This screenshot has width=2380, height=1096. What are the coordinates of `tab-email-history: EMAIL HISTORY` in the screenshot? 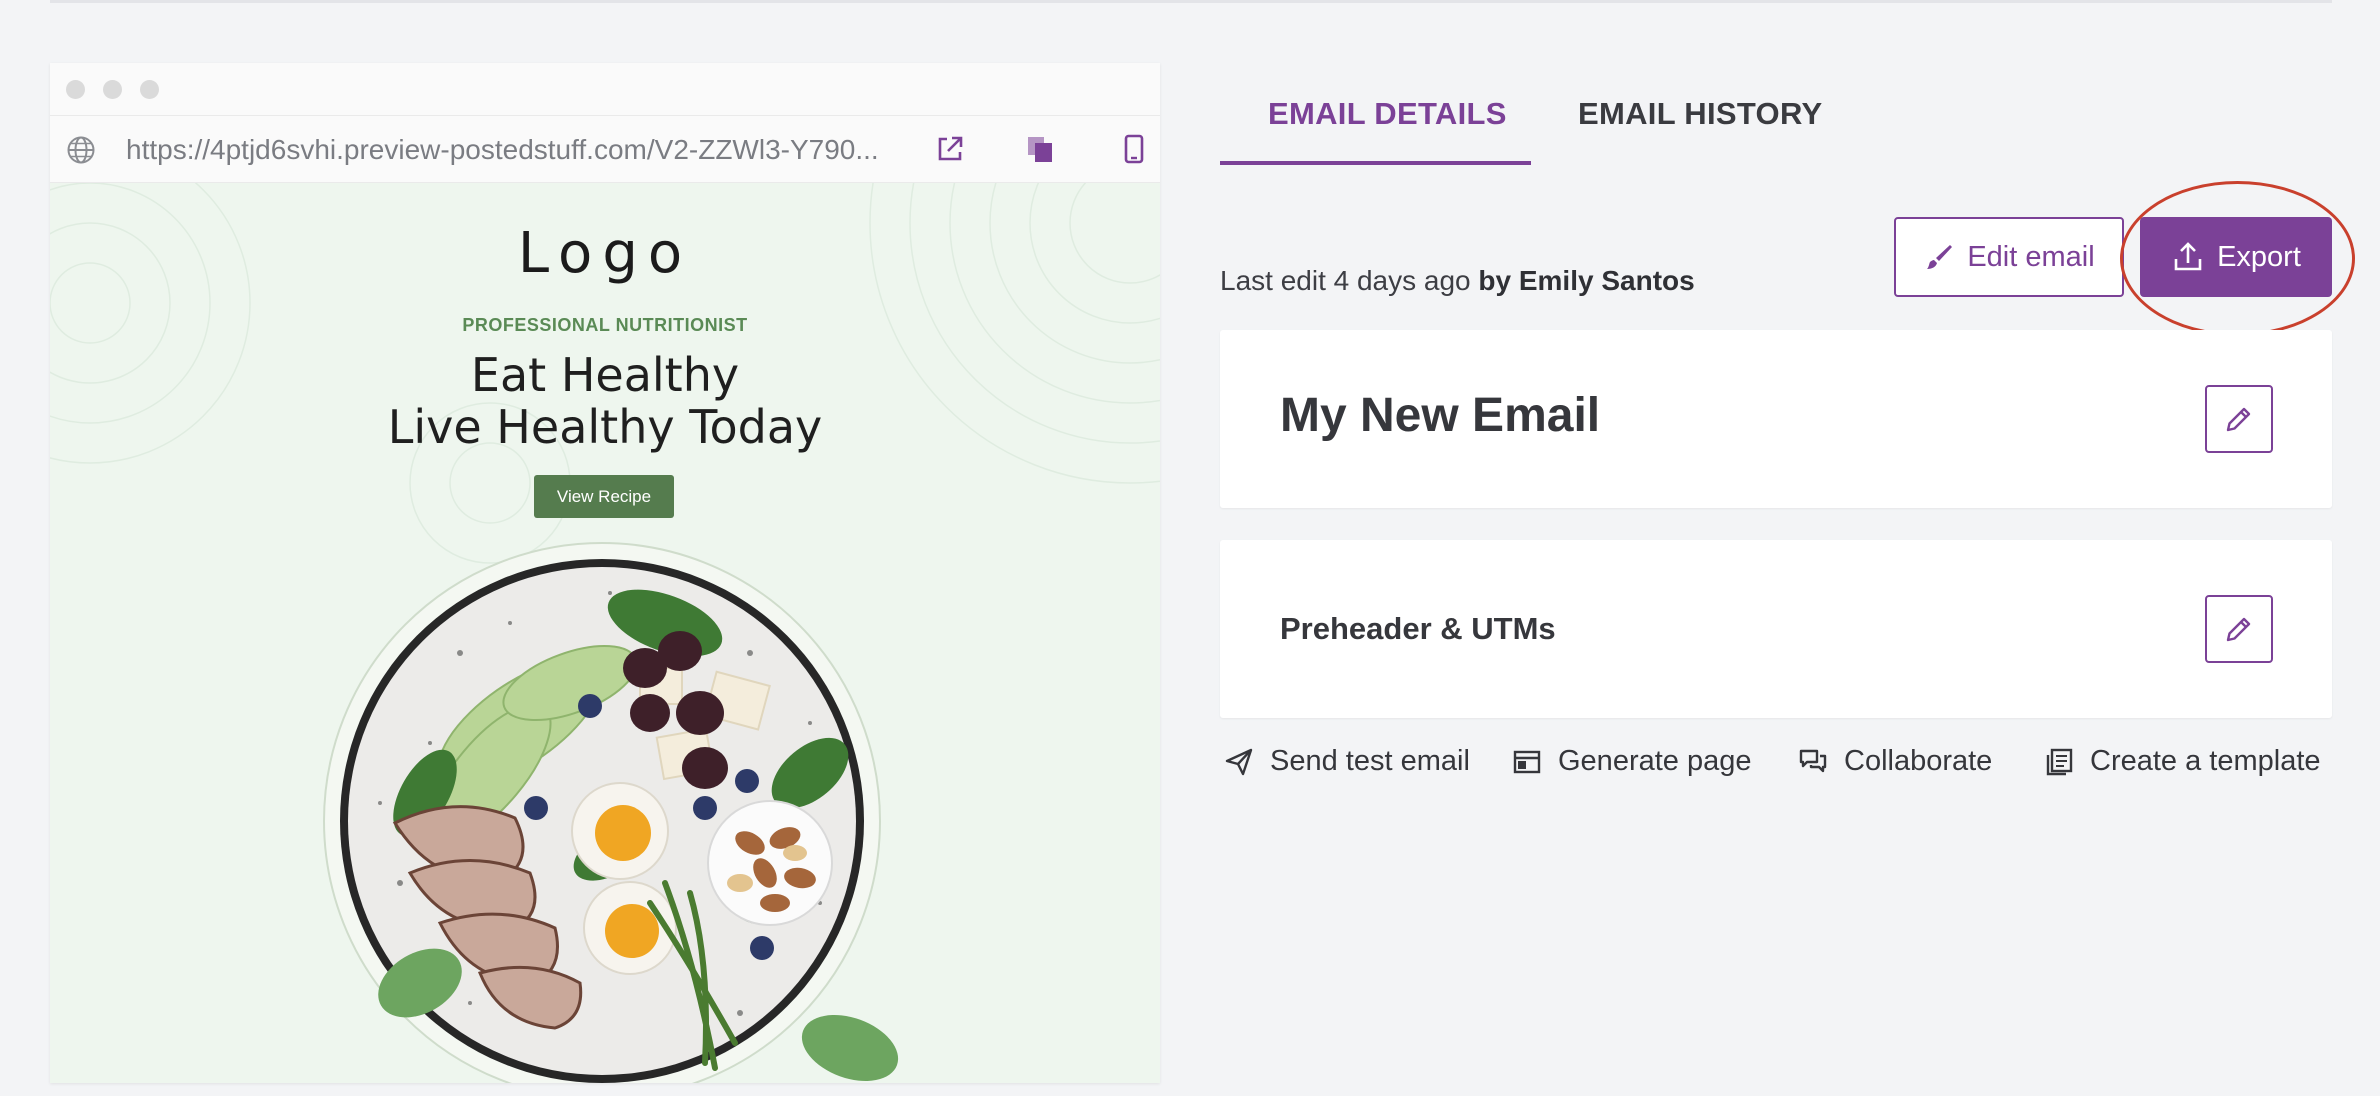 It's located at (1700, 114).